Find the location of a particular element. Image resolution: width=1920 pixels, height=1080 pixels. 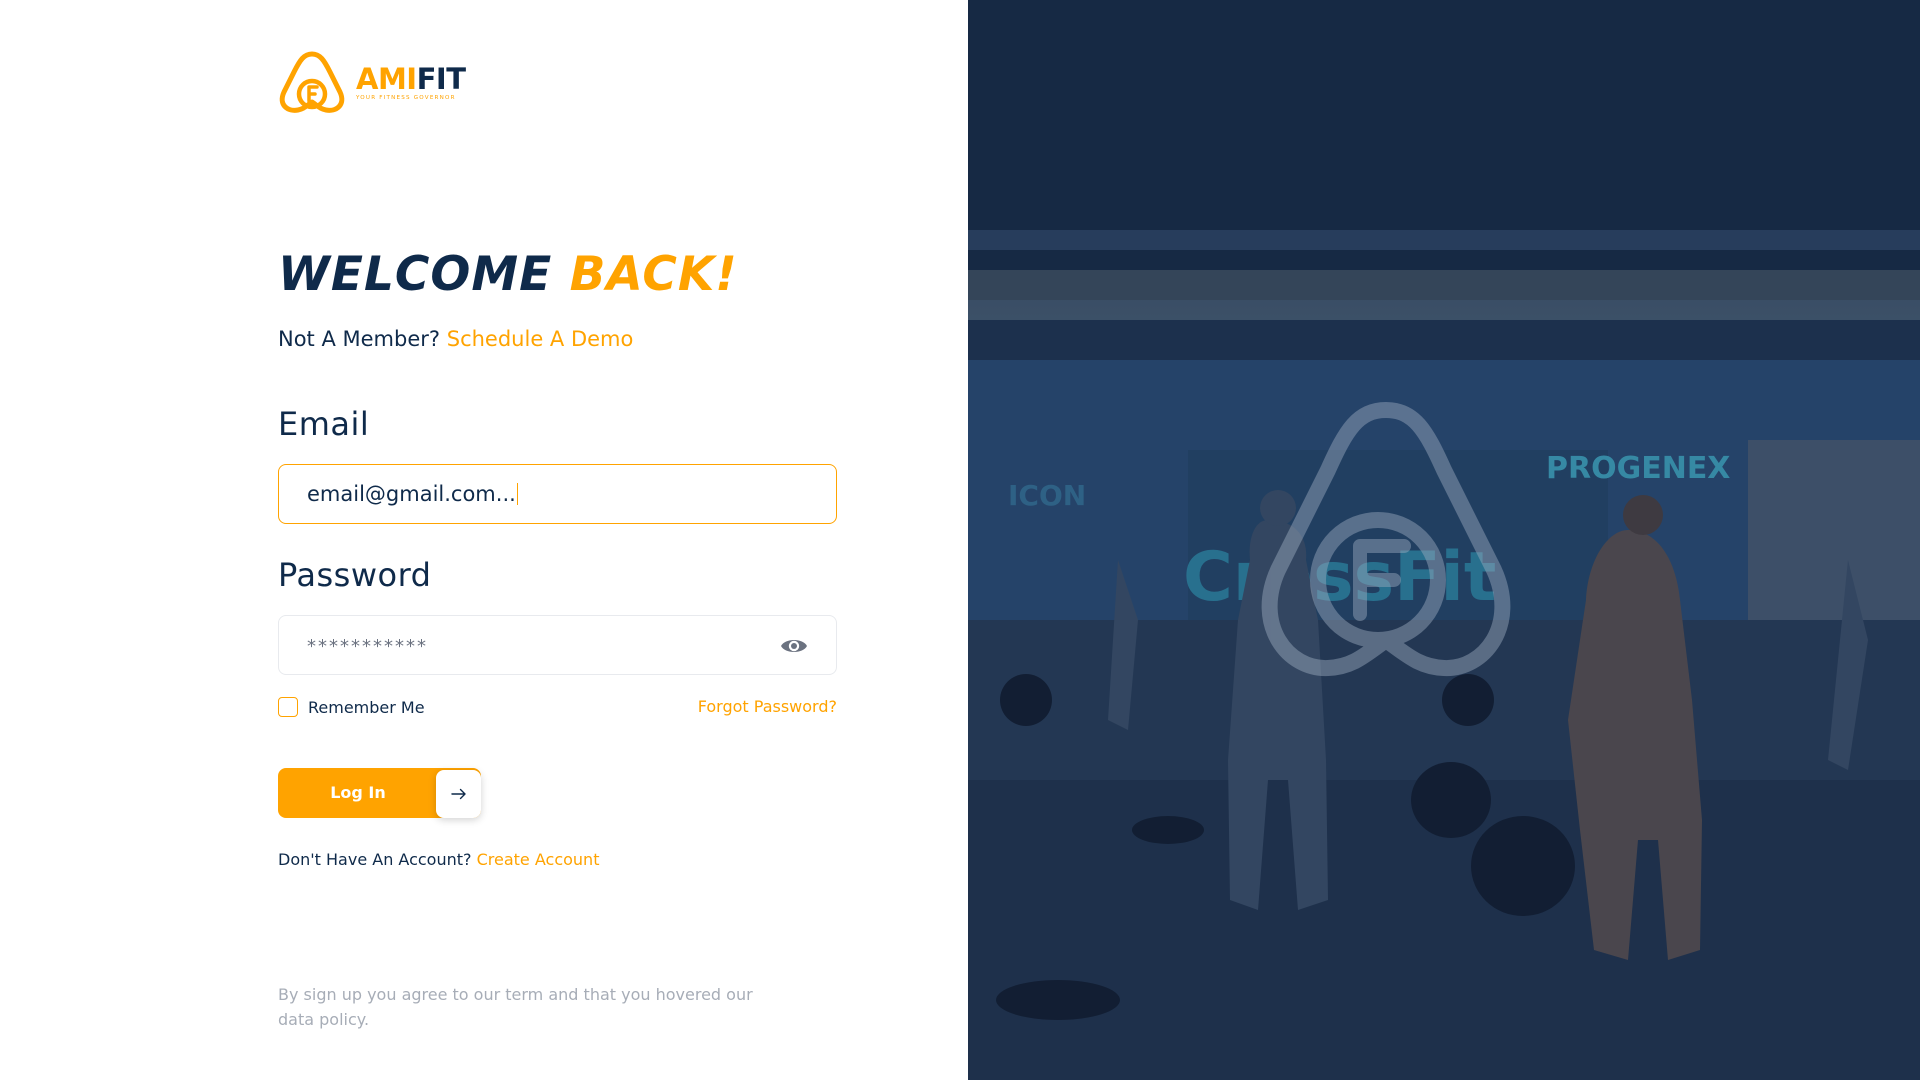

password-value: *********** is located at coordinates (367, 646).